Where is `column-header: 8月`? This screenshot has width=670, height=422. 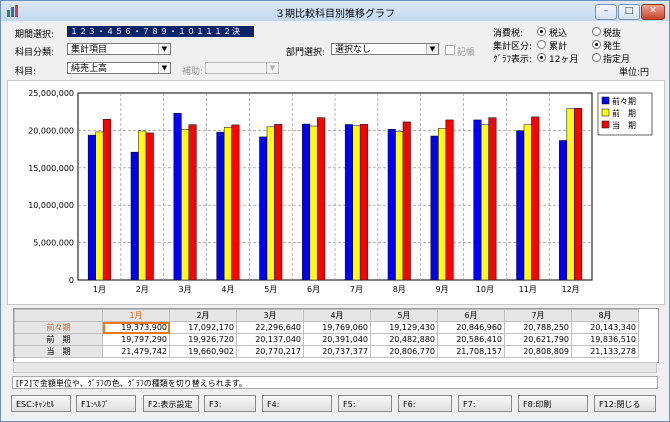 column-header: 8月 is located at coordinates (605, 315).